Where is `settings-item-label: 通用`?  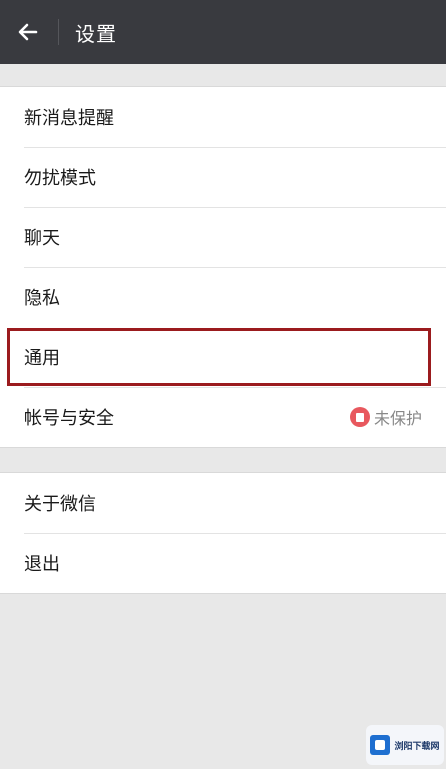
settings-item-label: 通用 is located at coordinates (42, 358).